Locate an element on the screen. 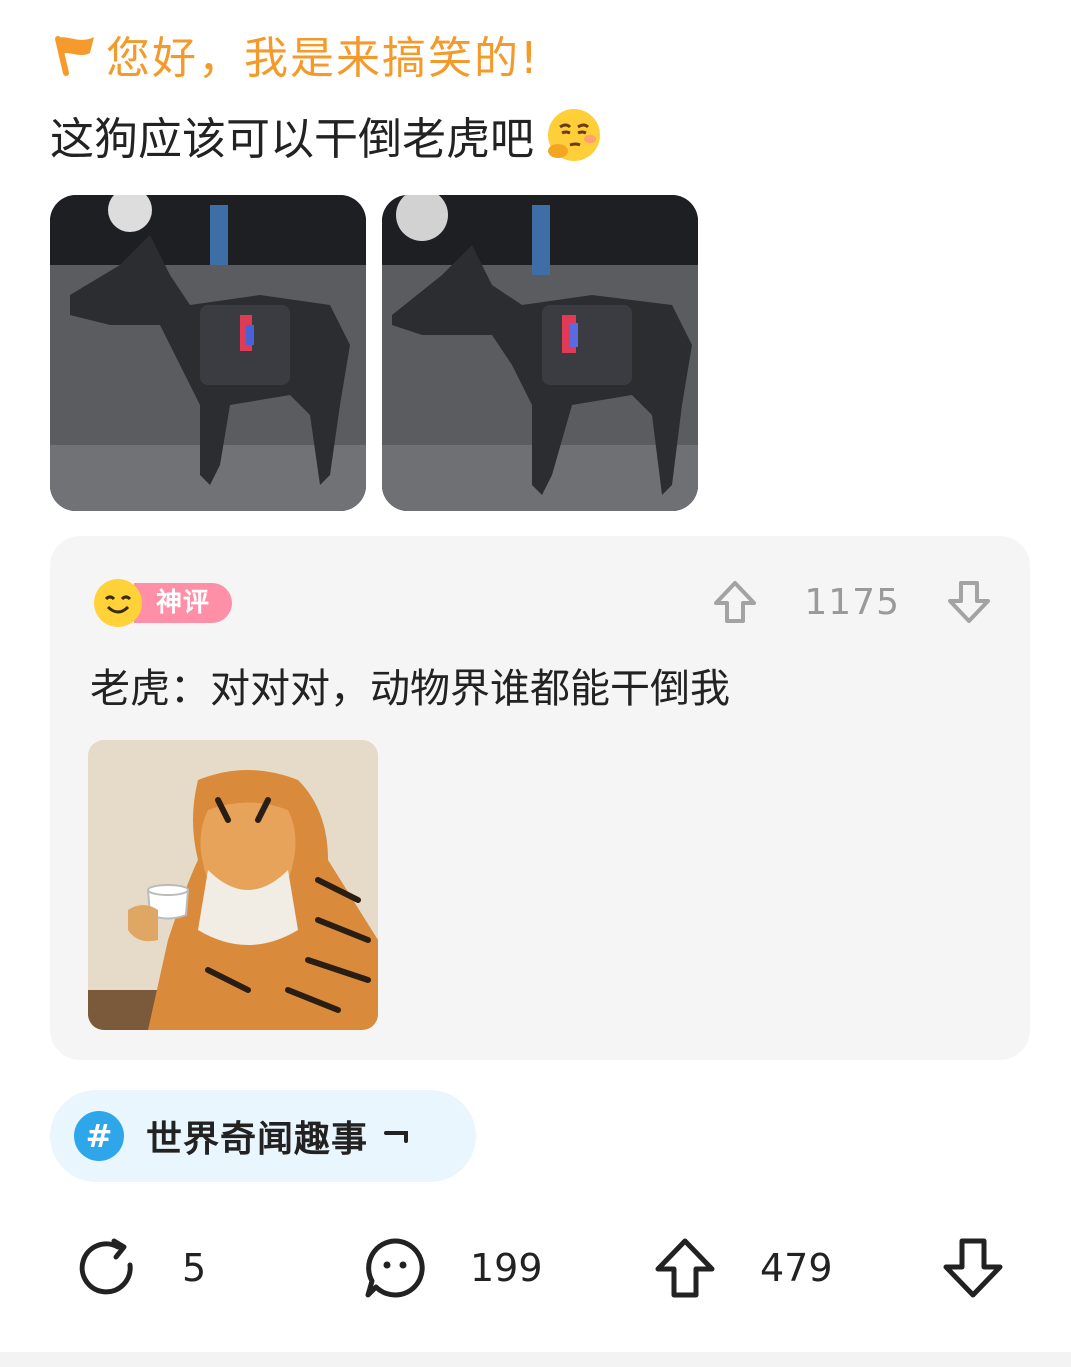 Image resolution: width=1071 pixels, height=1367 pixels. arrow-right-icon is located at coordinates (396, 1137).